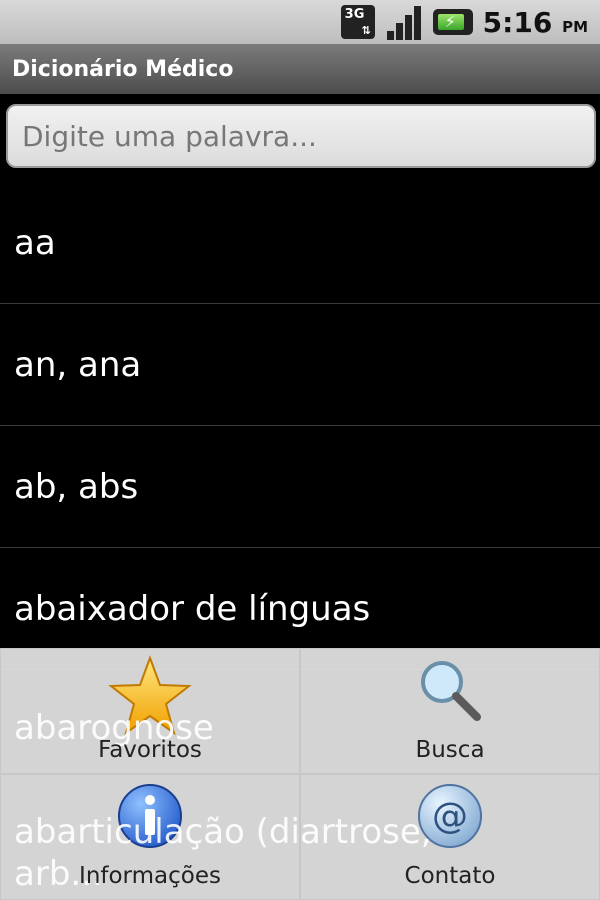 This screenshot has width=600, height=900. What do you see at coordinates (450, 876) in the screenshot?
I see `menu-label-contato: Contato` at bounding box center [450, 876].